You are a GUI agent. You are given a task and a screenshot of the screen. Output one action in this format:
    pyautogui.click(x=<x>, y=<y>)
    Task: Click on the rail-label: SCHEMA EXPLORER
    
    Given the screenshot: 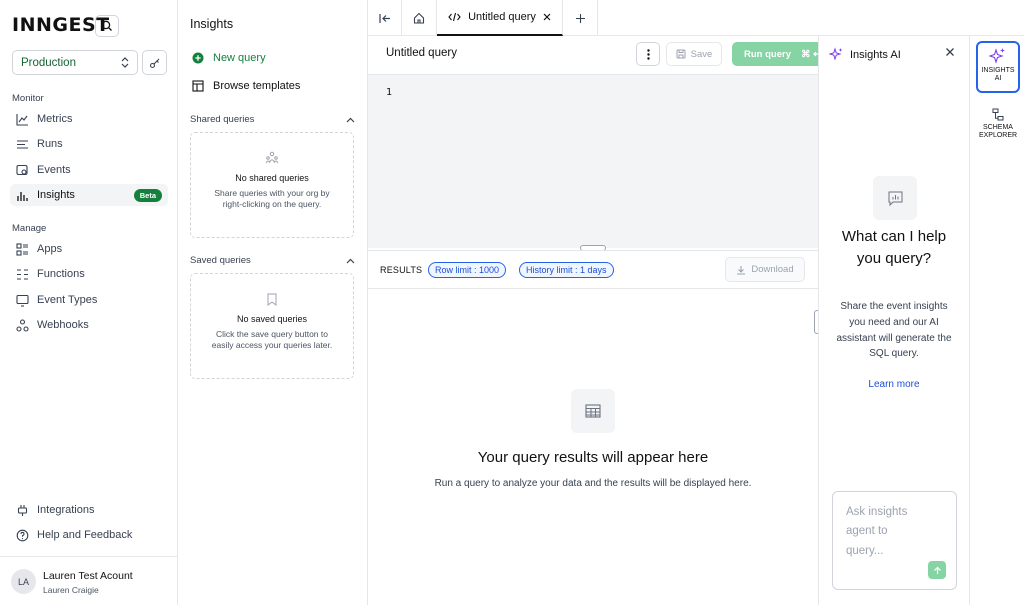 What is the action you would take?
    pyautogui.click(x=998, y=132)
    